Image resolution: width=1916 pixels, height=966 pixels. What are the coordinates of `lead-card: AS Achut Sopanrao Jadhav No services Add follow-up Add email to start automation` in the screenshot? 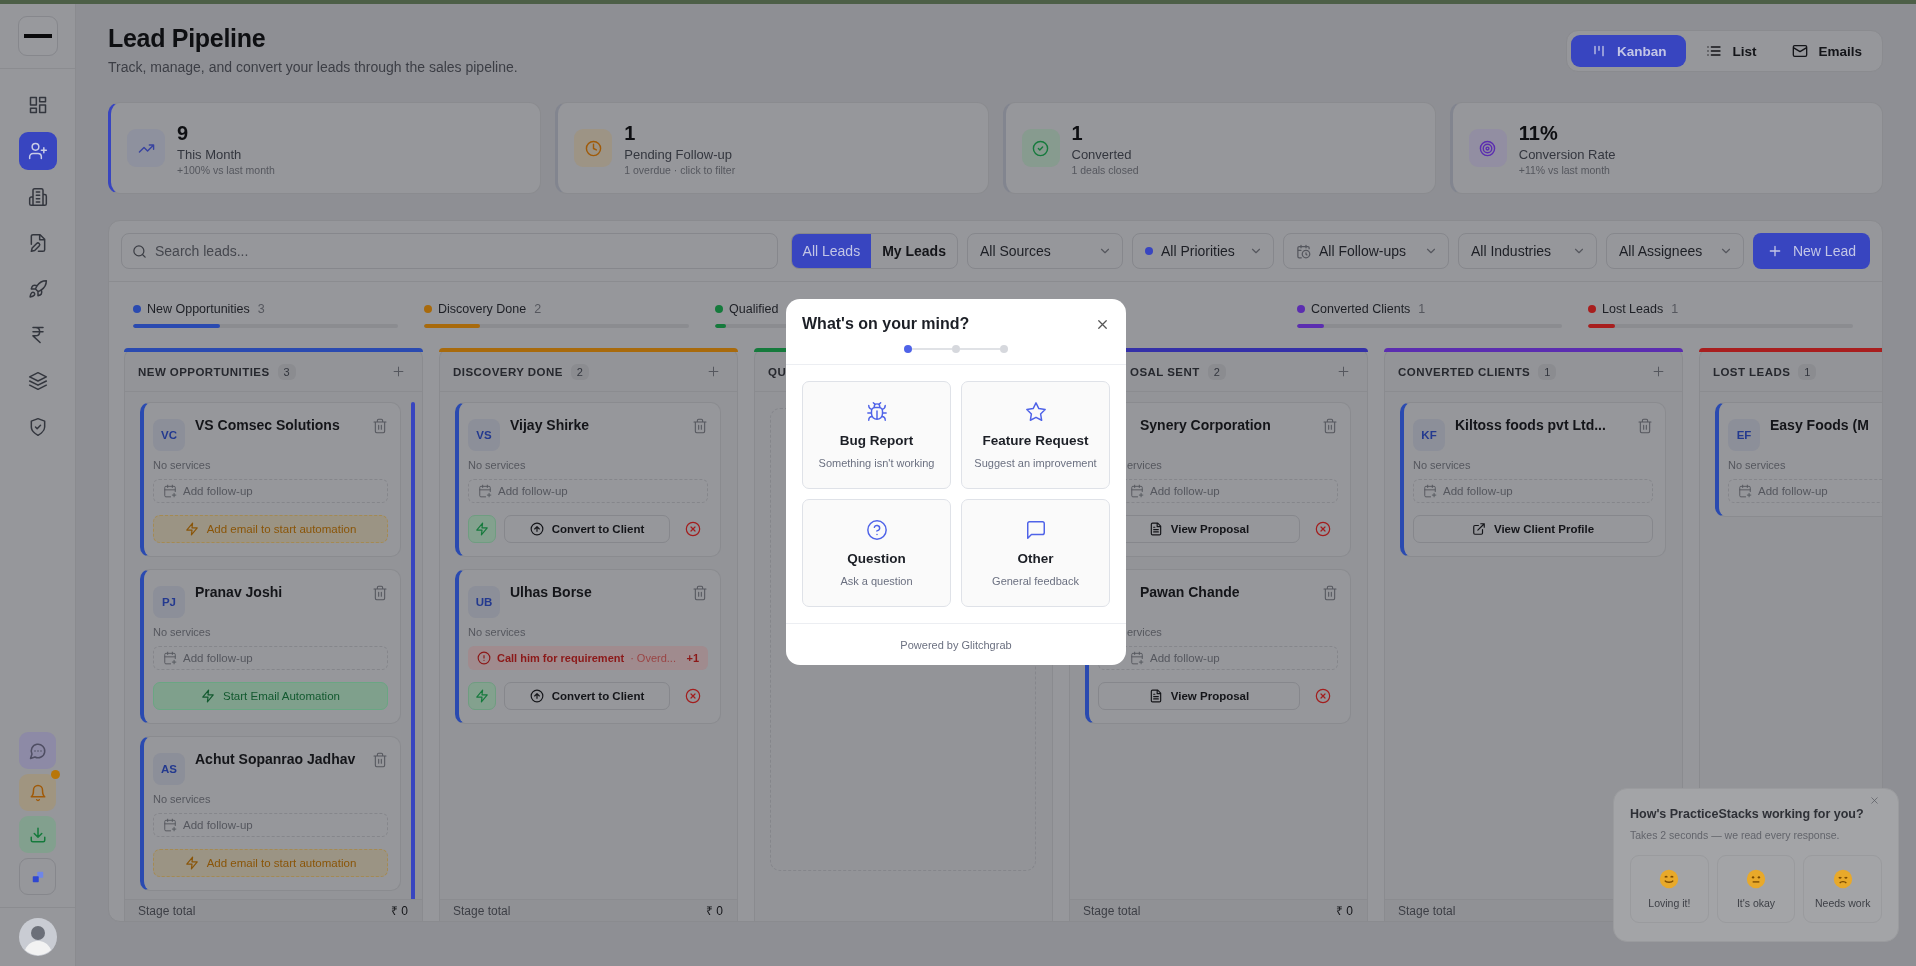 It's located at (270, 813).